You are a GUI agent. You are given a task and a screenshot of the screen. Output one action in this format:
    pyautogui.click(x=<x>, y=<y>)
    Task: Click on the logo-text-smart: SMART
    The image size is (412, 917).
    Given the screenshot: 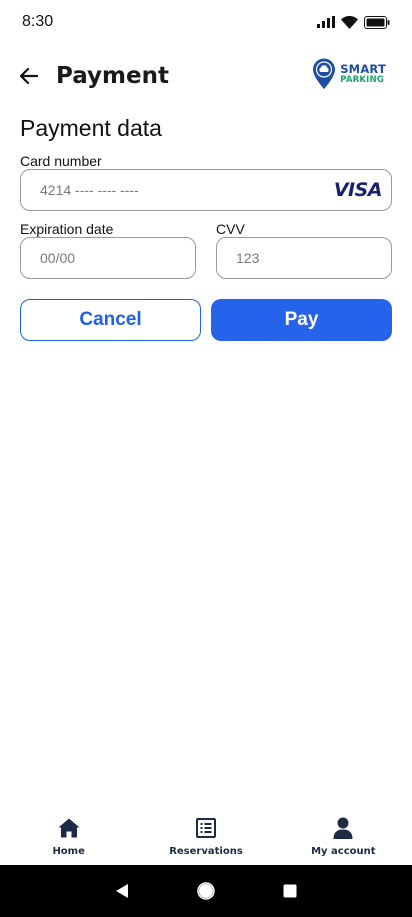 What is the action you would take?
    pyautogui.click(x=363, y=68)
    